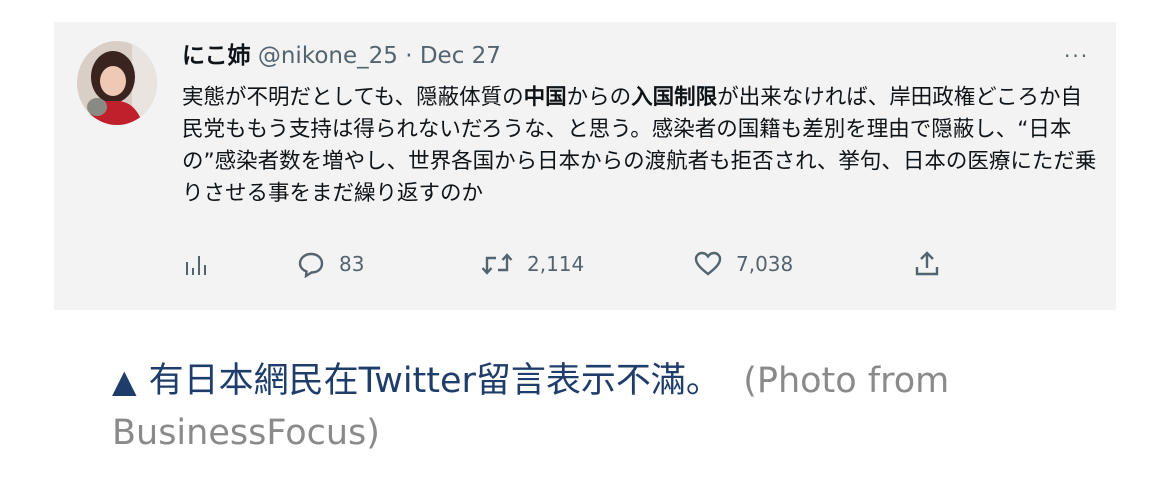 The height and width of the screenshot is (503, 1170). Describe the element at coordinates (330, 264) in the screenshot. I see `reply-button: 83` at that location.